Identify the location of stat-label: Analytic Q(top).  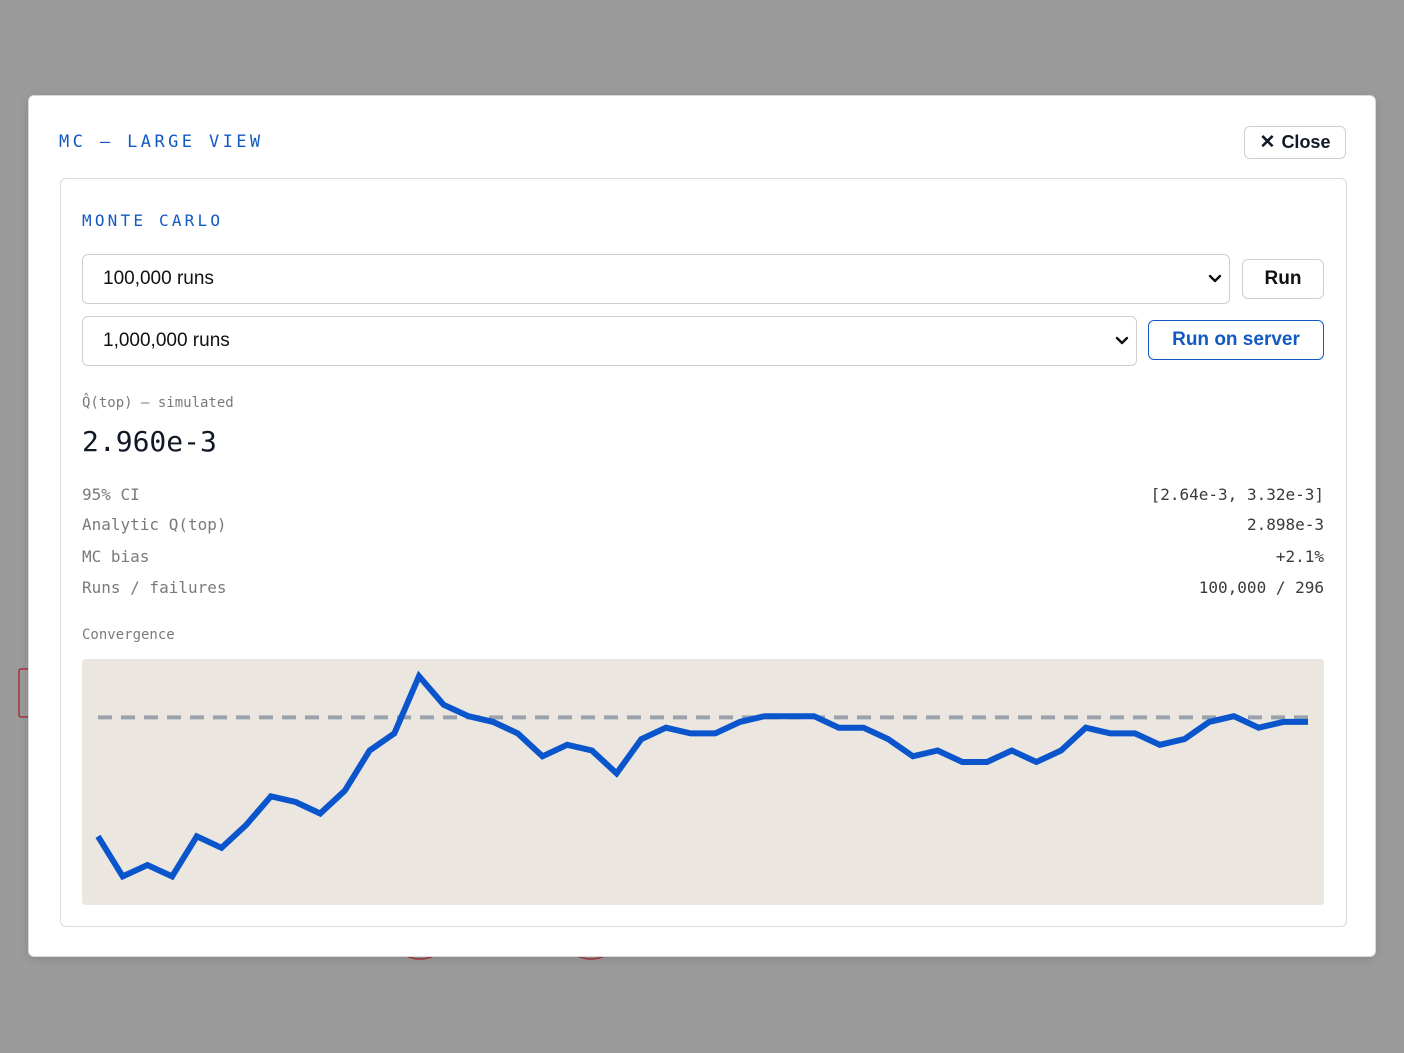
(154, 524).